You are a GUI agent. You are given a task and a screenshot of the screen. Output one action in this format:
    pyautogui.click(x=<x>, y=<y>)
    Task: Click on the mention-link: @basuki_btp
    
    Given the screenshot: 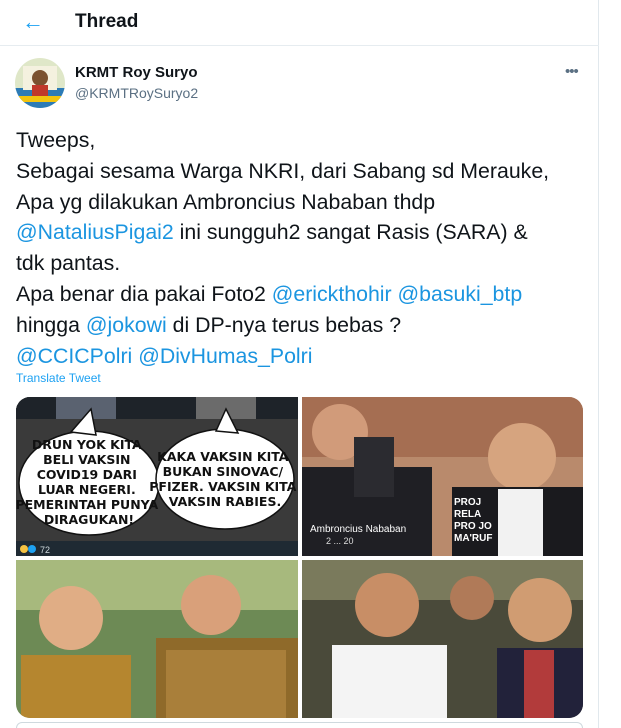 What is the action you would take?
    pyautogui.click(x=460, y=294)
    